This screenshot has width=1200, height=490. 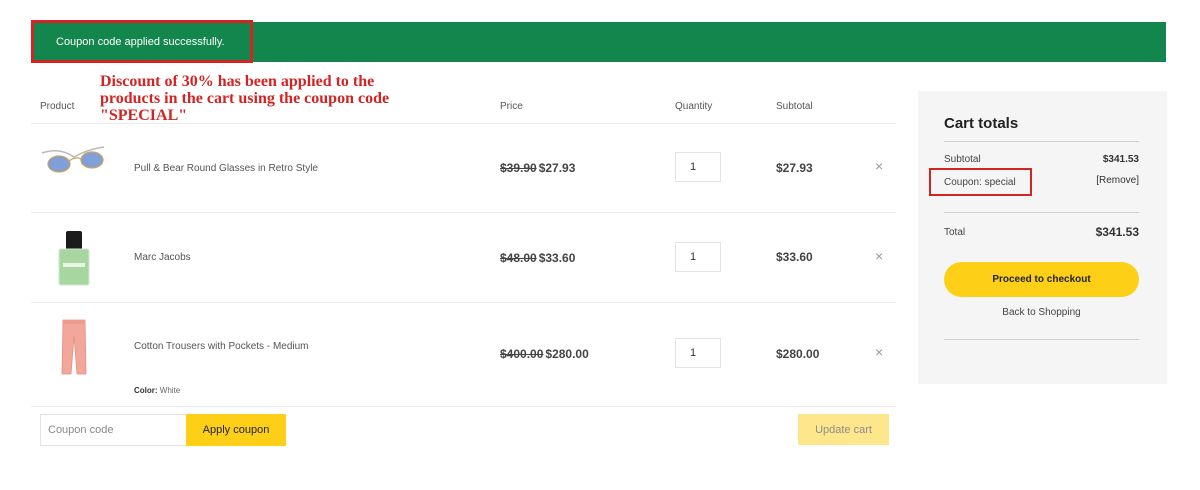 I want to click on product-price: $400.00 $280.00, so click(x=544, y=354).